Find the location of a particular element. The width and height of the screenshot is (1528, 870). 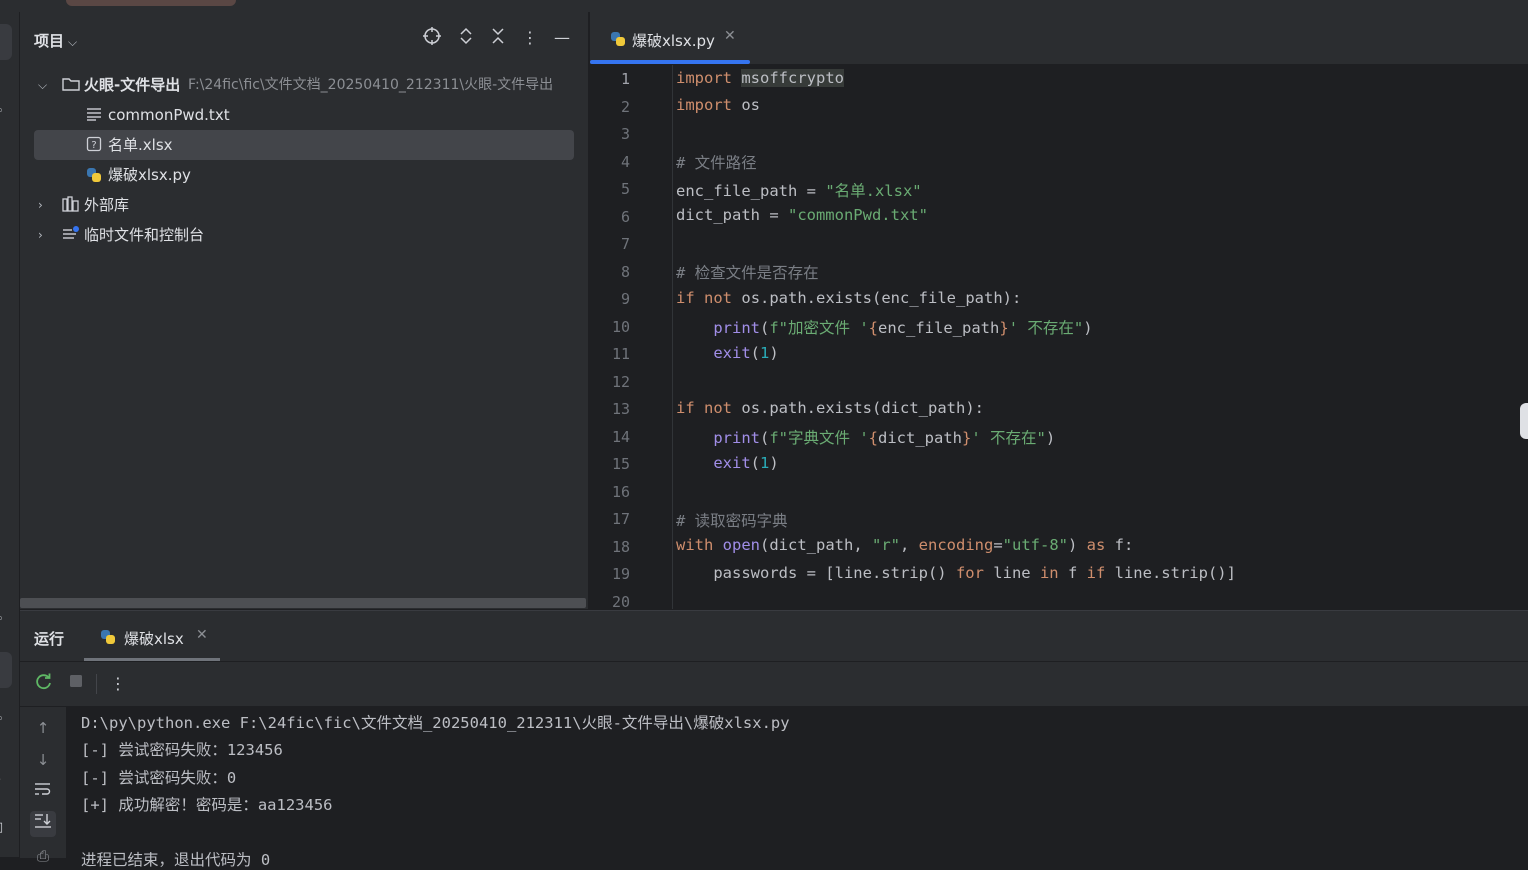

scroll-to-end-icon is located at coordinates (43, 824).